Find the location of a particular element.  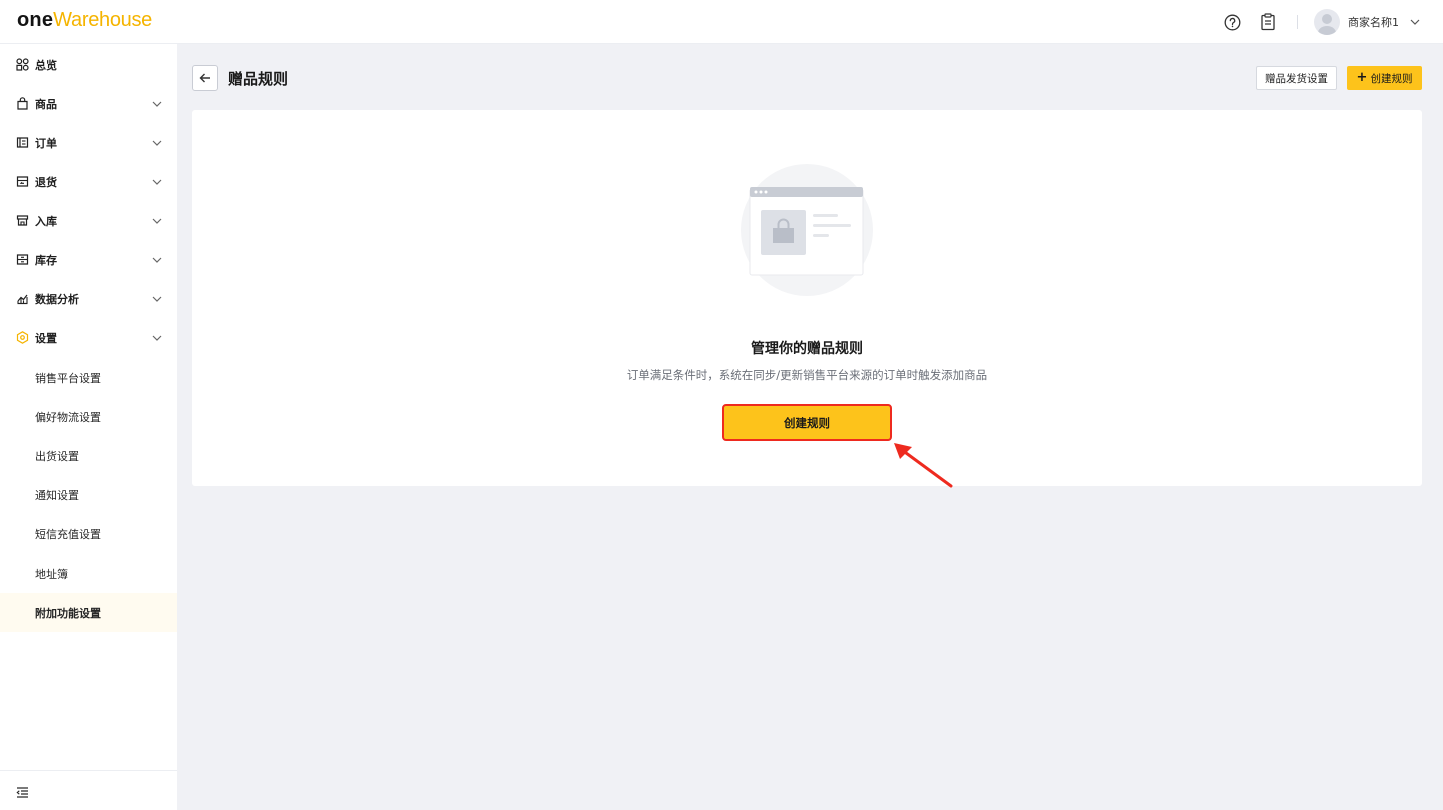

sidebar-item-label: 数据分析 is located at coordinates (57, 299).